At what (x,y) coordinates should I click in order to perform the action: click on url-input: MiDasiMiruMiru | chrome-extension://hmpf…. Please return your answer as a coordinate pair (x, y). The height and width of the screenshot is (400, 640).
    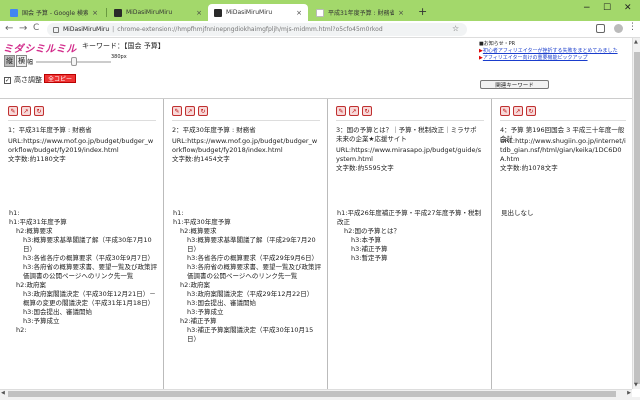
    Looking at the image, I should click on (257, 29).